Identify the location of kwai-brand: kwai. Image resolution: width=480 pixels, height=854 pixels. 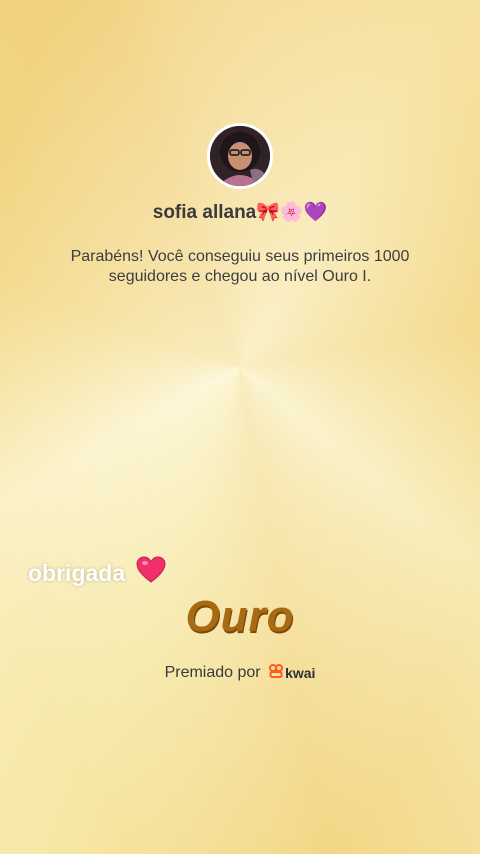
(292, 672).